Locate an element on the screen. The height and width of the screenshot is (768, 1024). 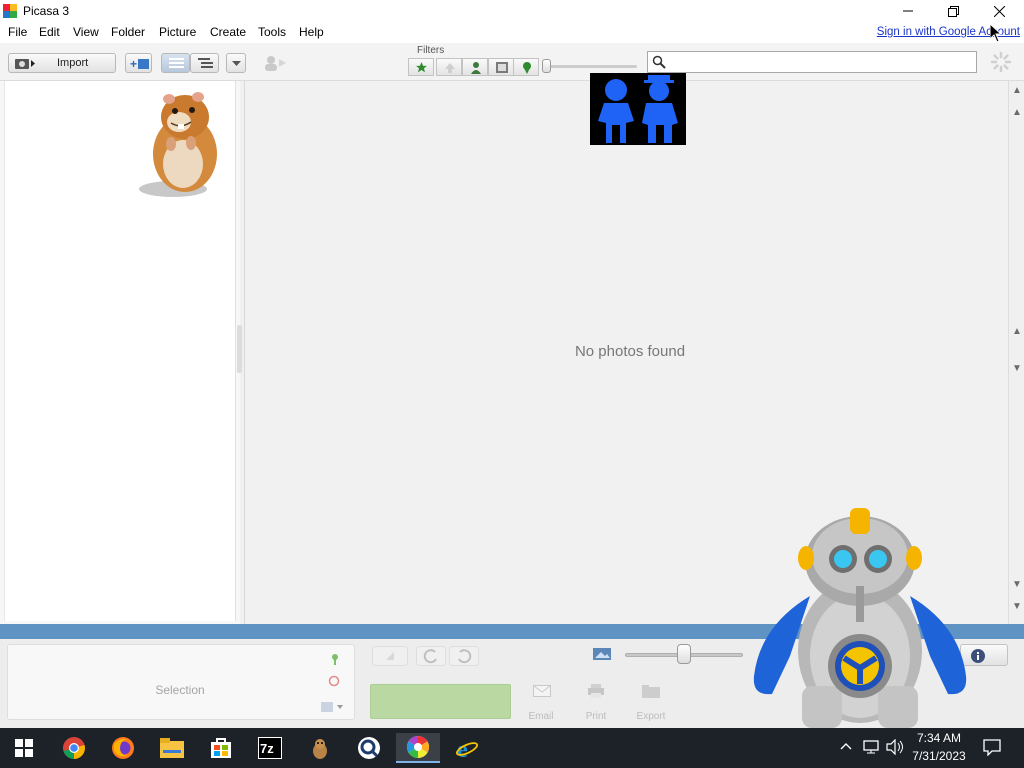
menu-create: Create is located at coordinates (228, 32).